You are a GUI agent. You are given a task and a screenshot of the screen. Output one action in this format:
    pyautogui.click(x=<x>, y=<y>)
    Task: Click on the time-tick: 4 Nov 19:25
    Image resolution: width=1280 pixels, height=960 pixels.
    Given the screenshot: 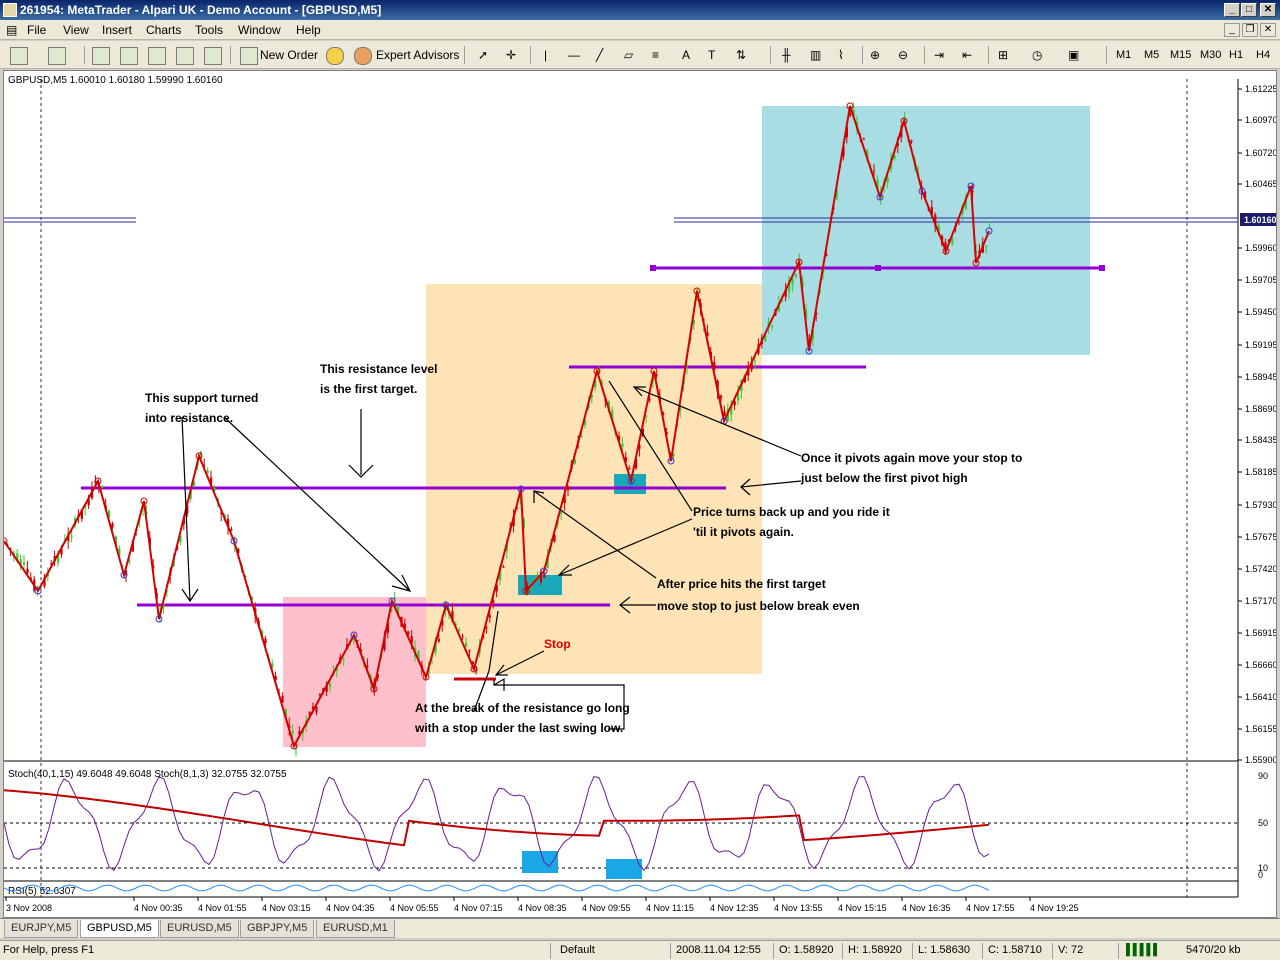 What is the action you would take?
    pyautogui.click(x=1054, y=908)
    